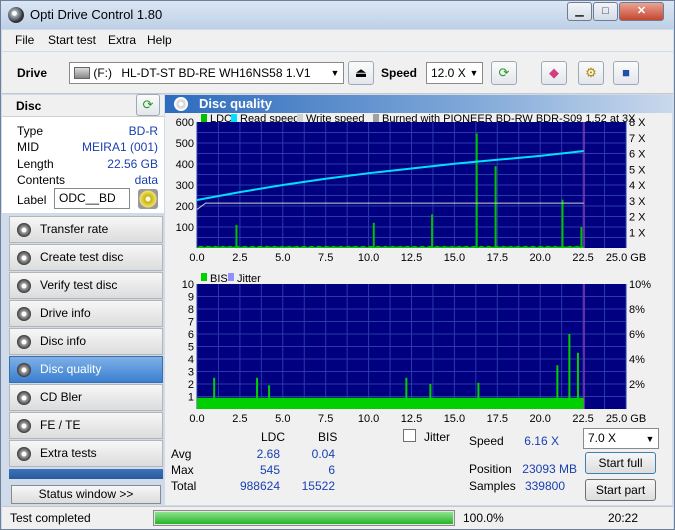  Describe the element at coordinates (146, 180) in the screenshot. I see `disc-contents-value: data` at that location.